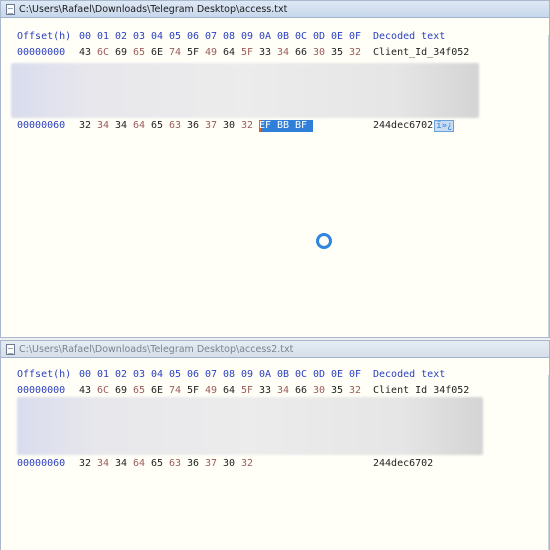 Image resolution: width=550 pixels, height=550 pixels. I want to click on decoded-text: Client Id 34f052, so click(421, 391).